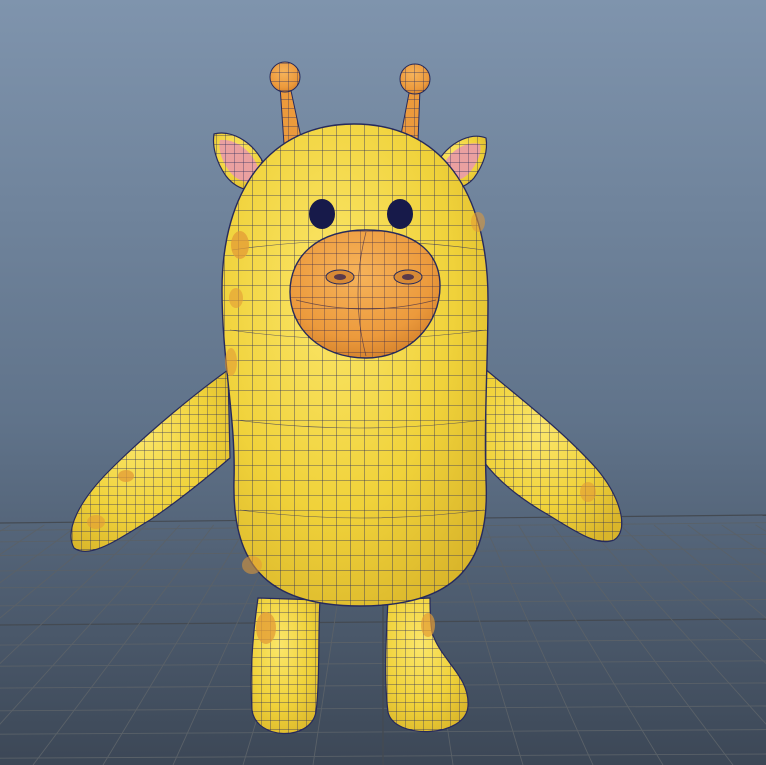 This screenshot has height=765, width=766. I want to click on left-leg, so click(285, 666).